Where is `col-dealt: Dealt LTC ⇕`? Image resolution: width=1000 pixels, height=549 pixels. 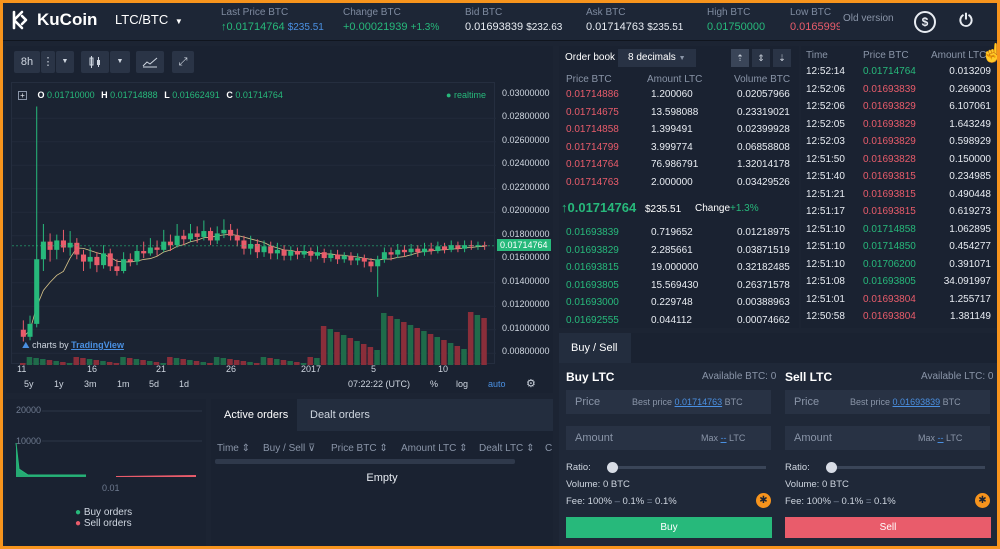 col-dealt: Dealt LTC ⇕ is located at coordinates (506, 448).